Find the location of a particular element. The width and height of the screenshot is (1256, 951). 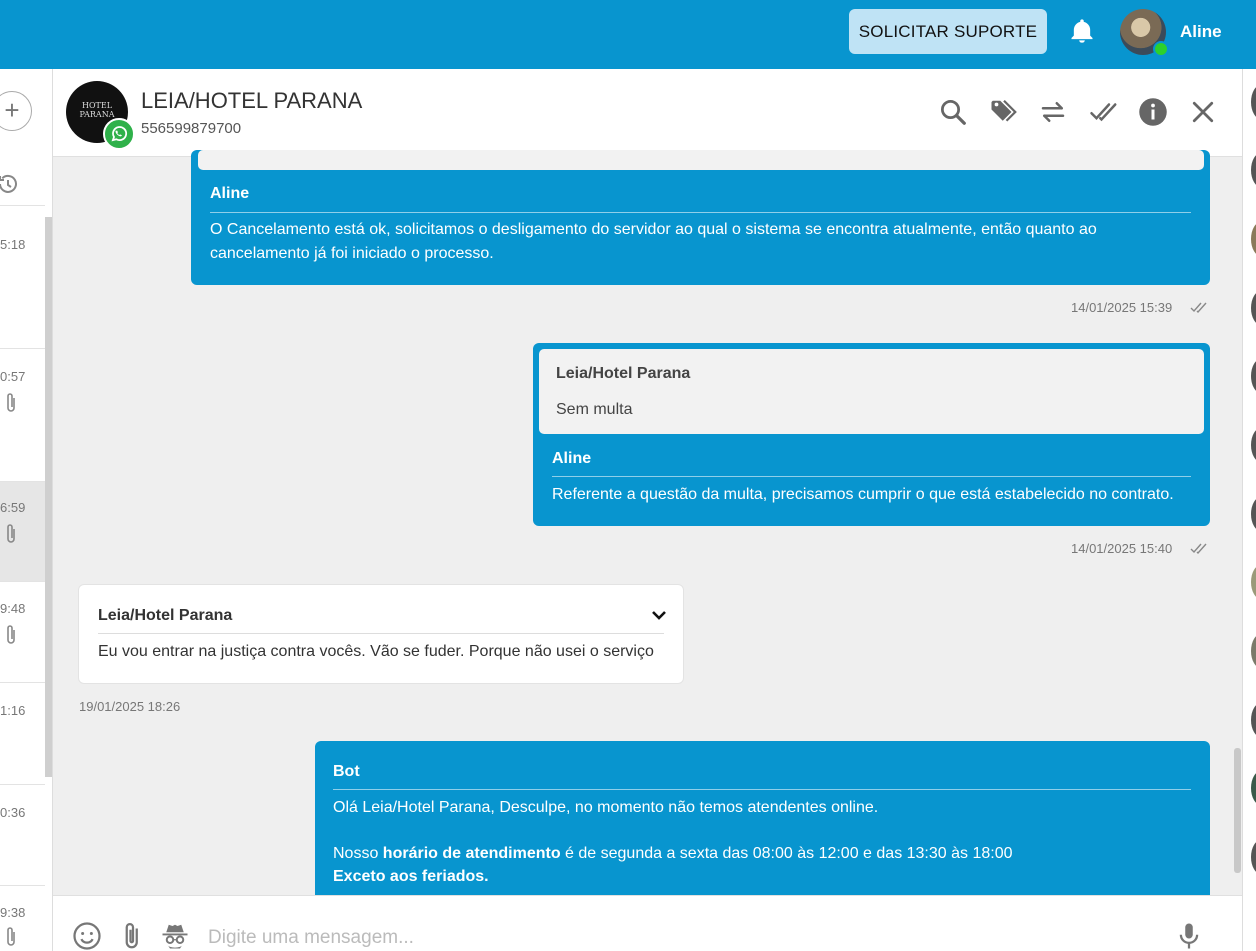

message-text-bold: horário de atendimento is located at coordinates (471, 853).